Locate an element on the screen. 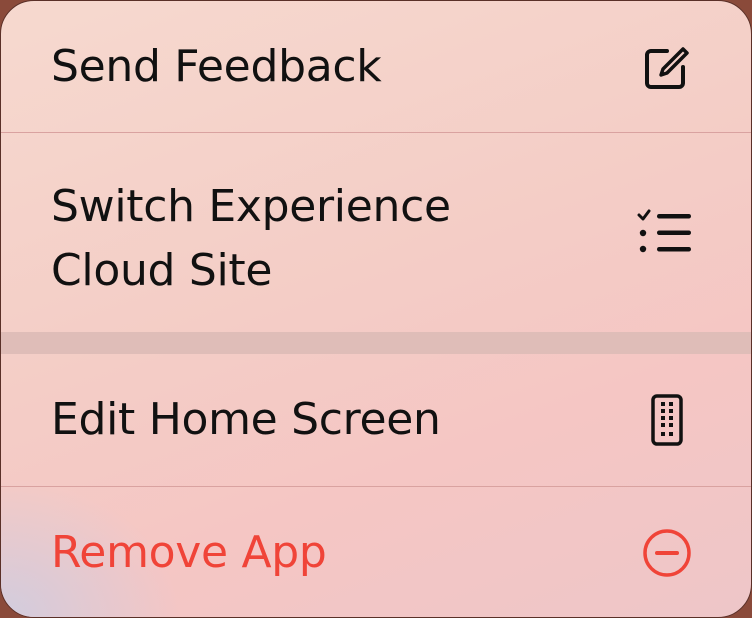  remove-app-label: Remove App is located at coordinates (189, 552).